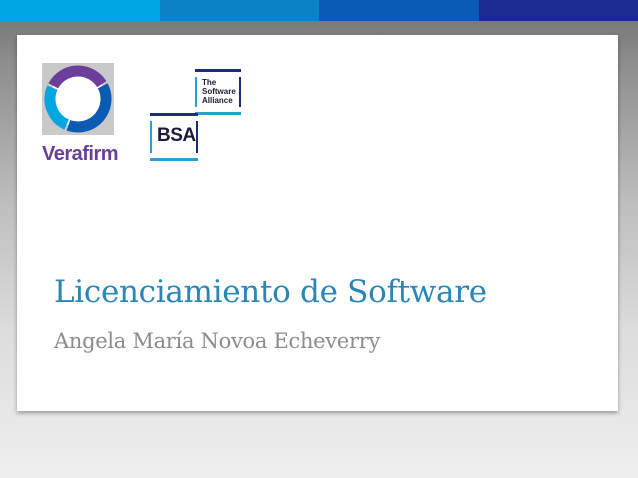  Describe the element at coordinates (200, 117) in the screenshot. I see `bsa-logo: The Software Alliance BSA` at that location.